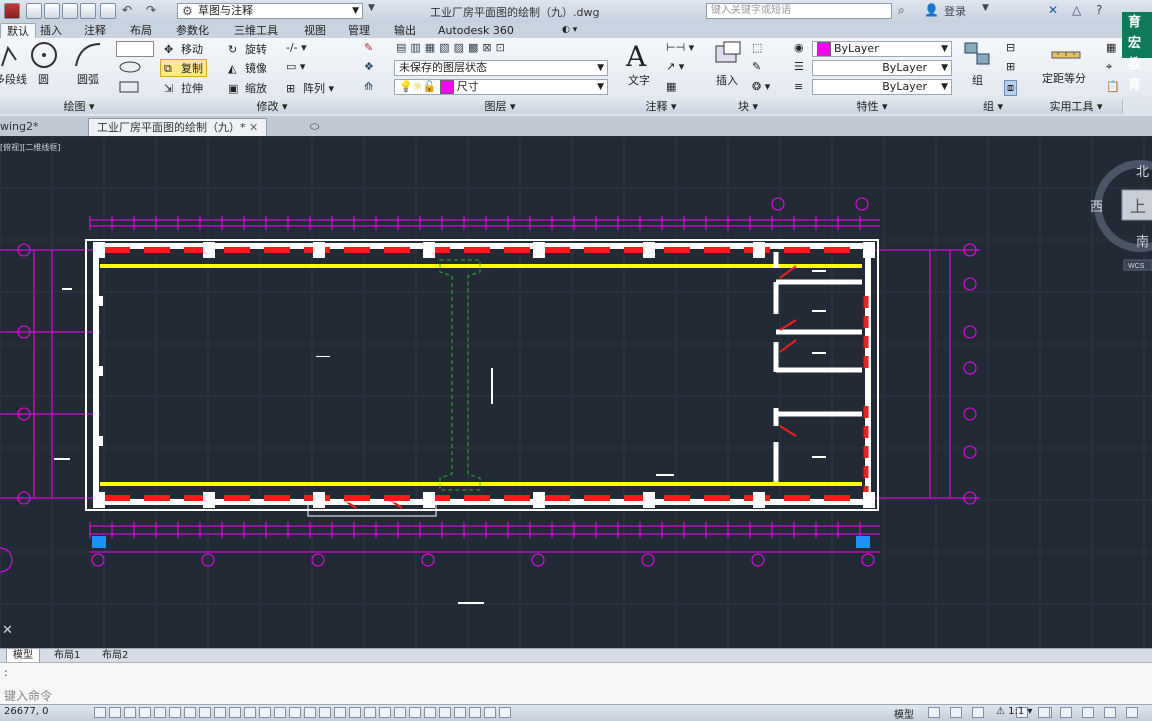 This screenshot has height=721, width=1152. Describe the element at coordinates (476, 30) in the screenshot. I see `tab-autodesk-360: Autodesk 360` at that location.